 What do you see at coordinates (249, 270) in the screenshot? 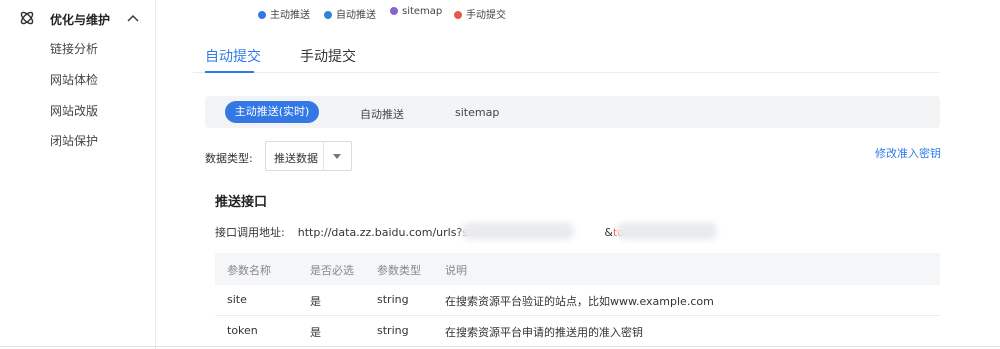
I see `col-header-param-name: 参数名称` at bounding box center [249, 270].